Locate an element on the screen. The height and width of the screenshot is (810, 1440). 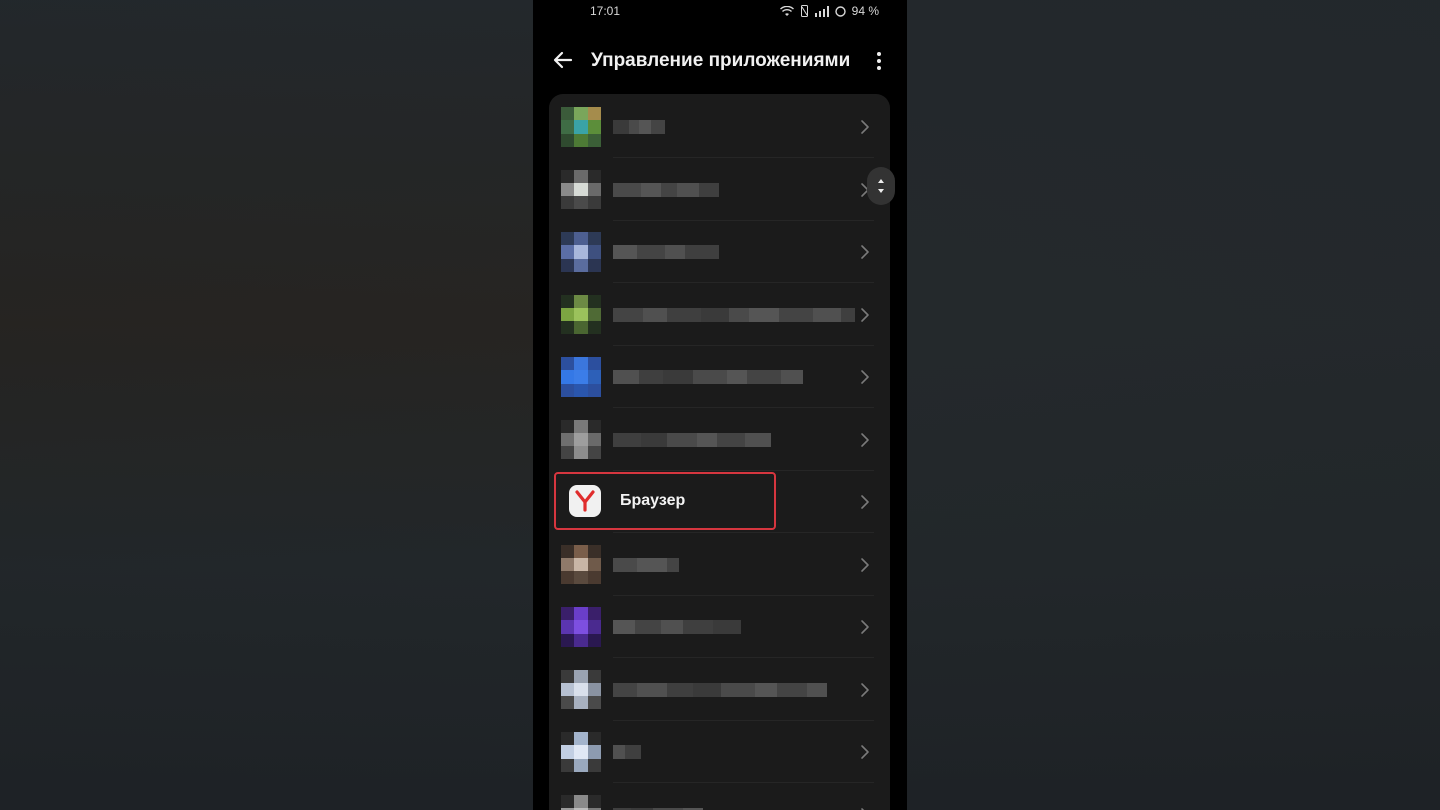
highlight-box is located at coordinates (665, 501).